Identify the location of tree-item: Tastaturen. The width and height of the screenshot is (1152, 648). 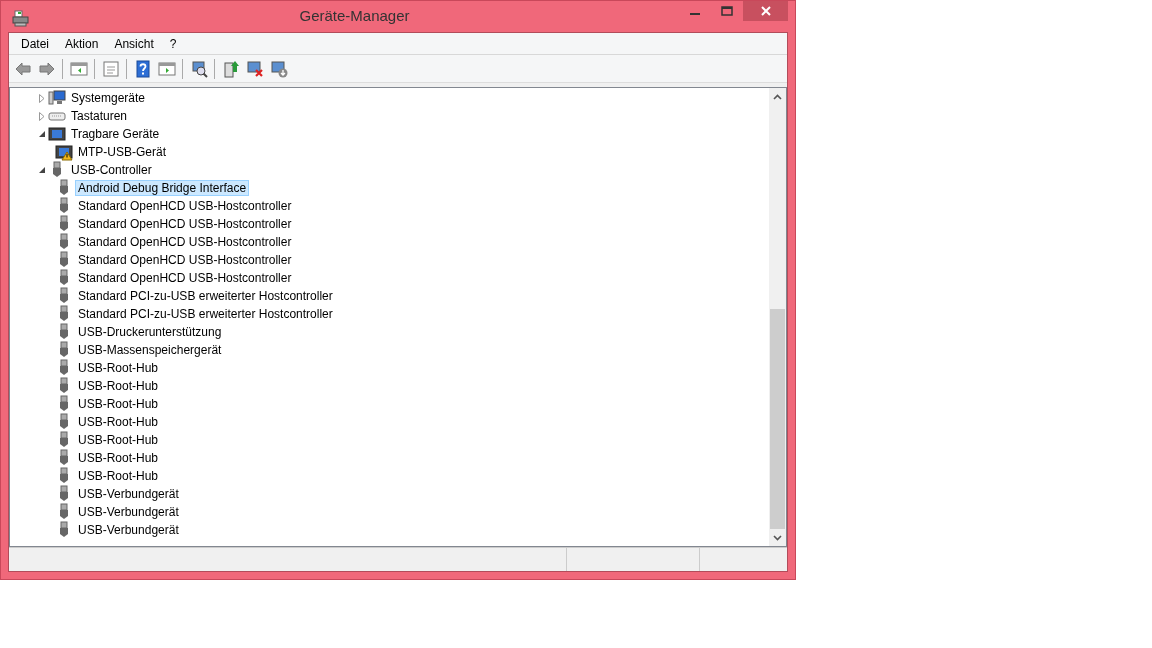
(99, 116).